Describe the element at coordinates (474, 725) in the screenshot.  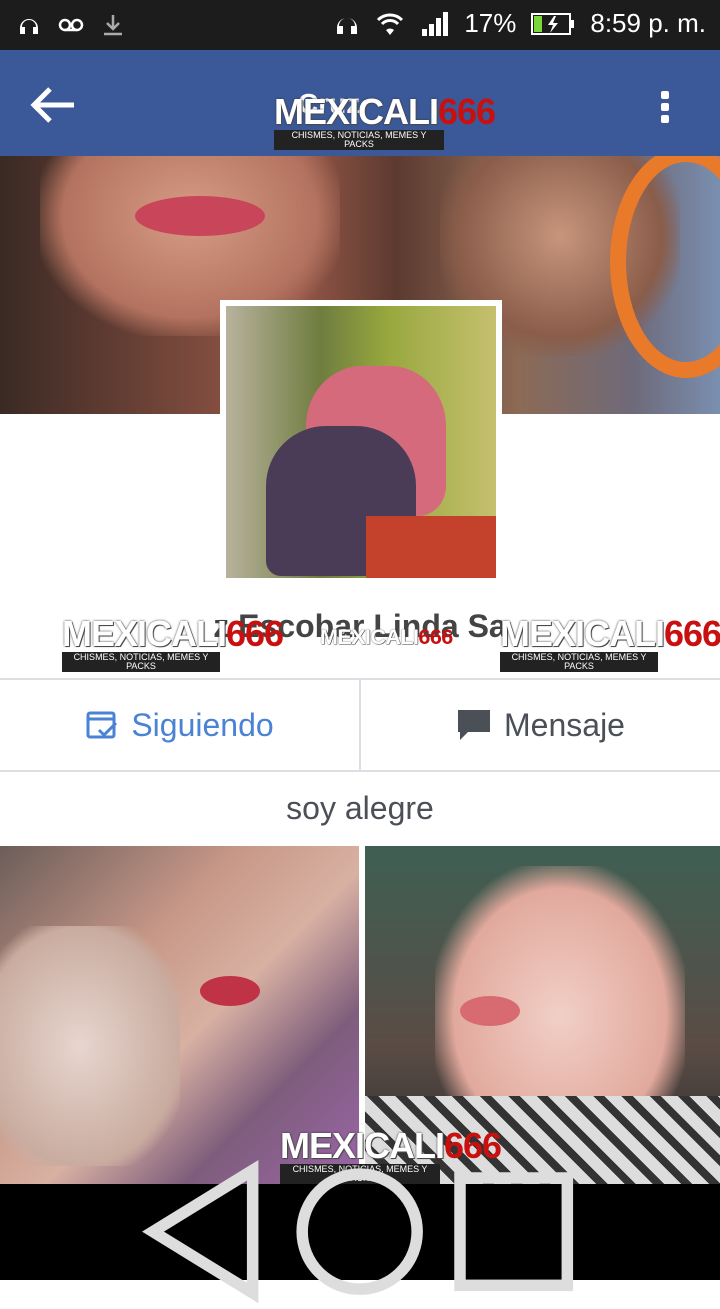
I see `chat-bubble-icon` at that location.